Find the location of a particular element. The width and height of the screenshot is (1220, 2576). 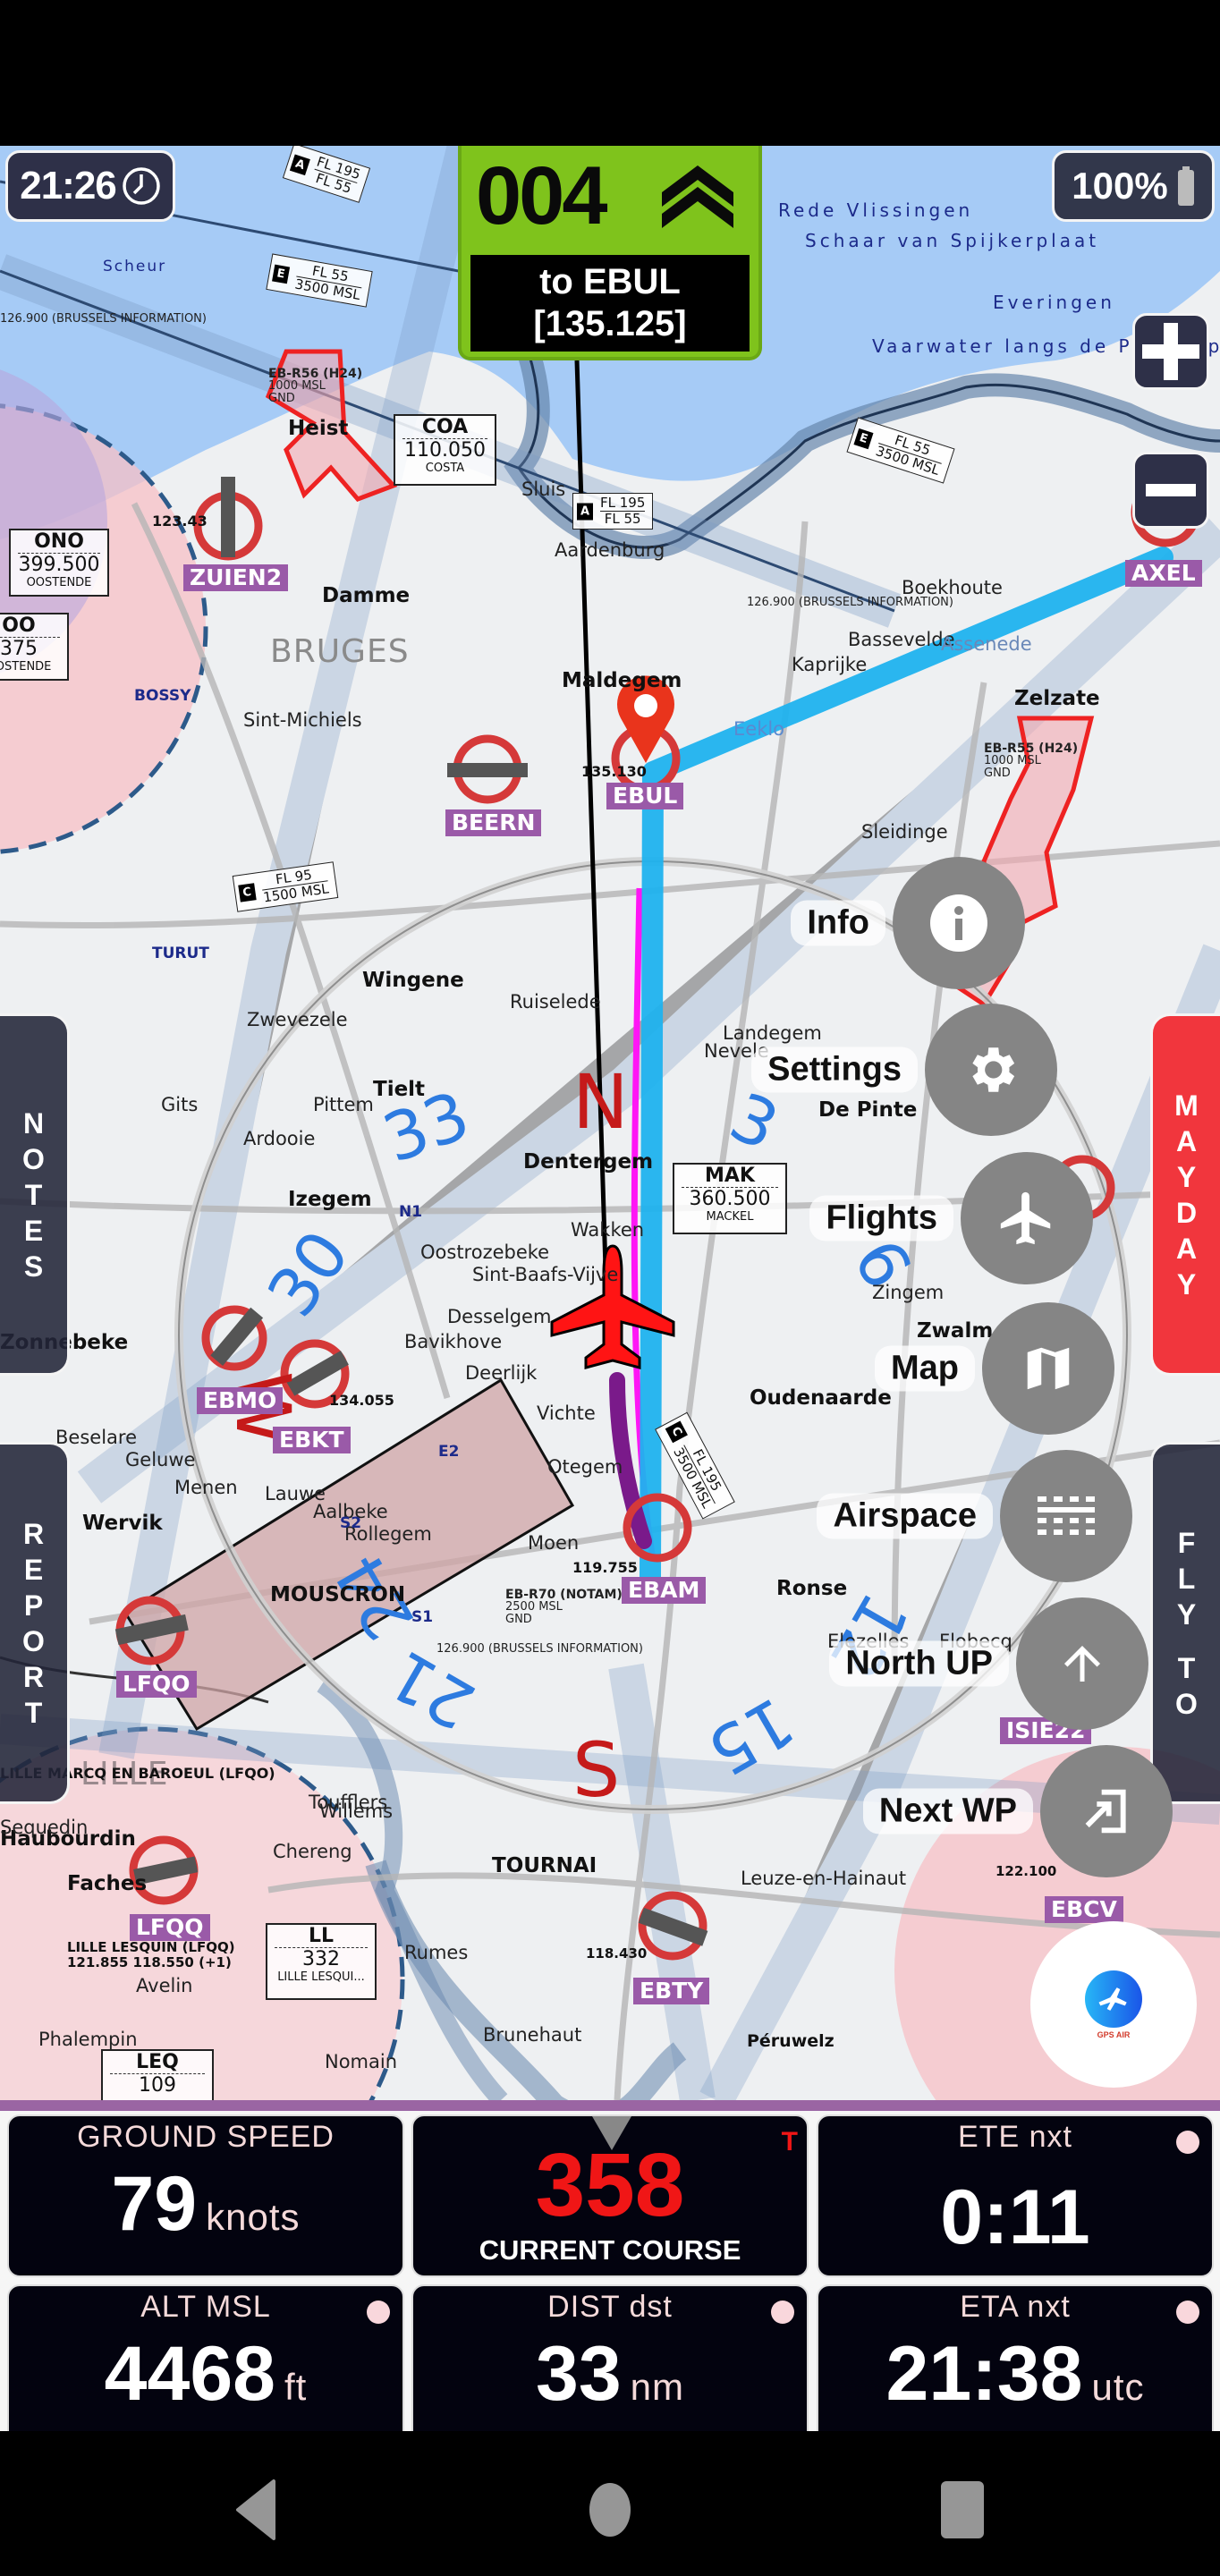

settings-button is located at coordinates (991, 1070).